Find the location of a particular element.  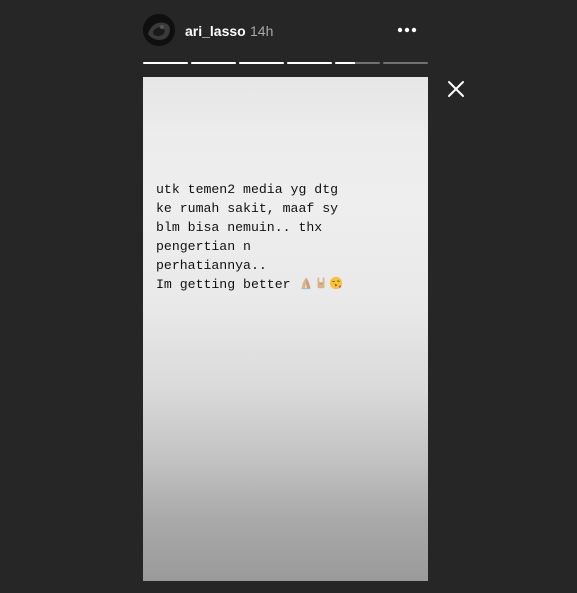

story-text-line: perhatiannya.. is located at coordinates (211, 265).